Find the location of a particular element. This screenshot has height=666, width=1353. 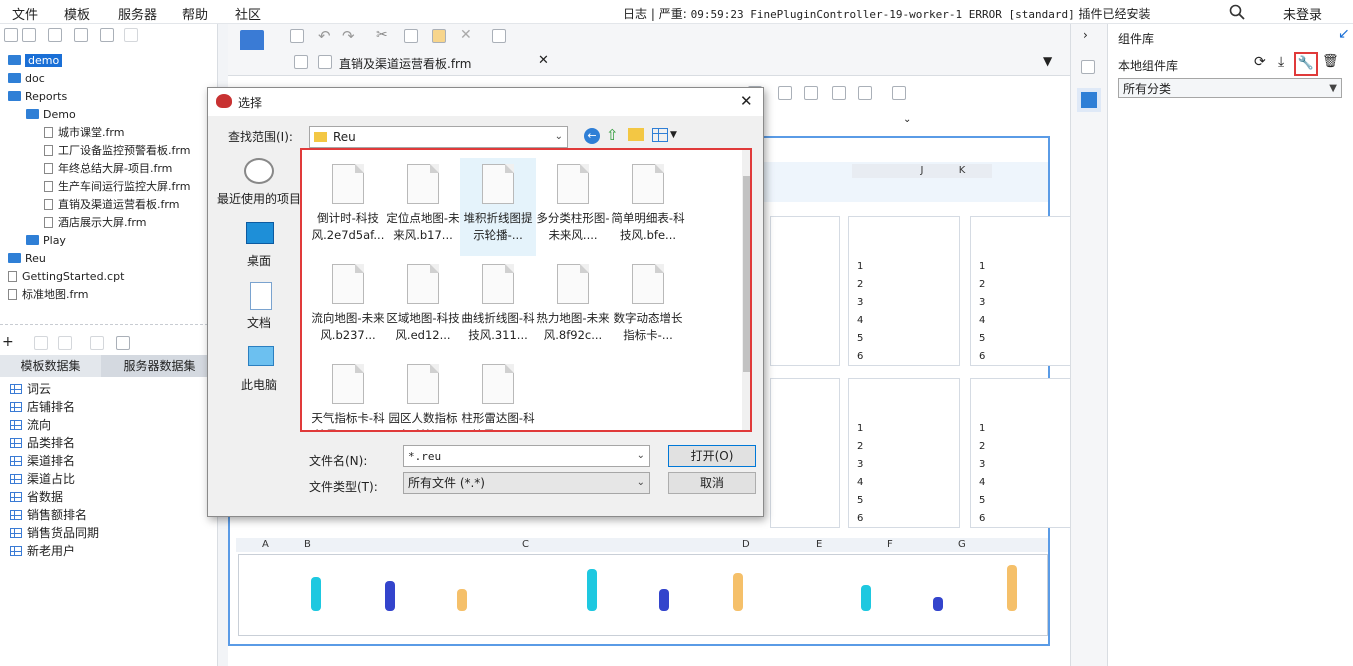

undo-icon: ↶ is located at coordinates (324, 36).